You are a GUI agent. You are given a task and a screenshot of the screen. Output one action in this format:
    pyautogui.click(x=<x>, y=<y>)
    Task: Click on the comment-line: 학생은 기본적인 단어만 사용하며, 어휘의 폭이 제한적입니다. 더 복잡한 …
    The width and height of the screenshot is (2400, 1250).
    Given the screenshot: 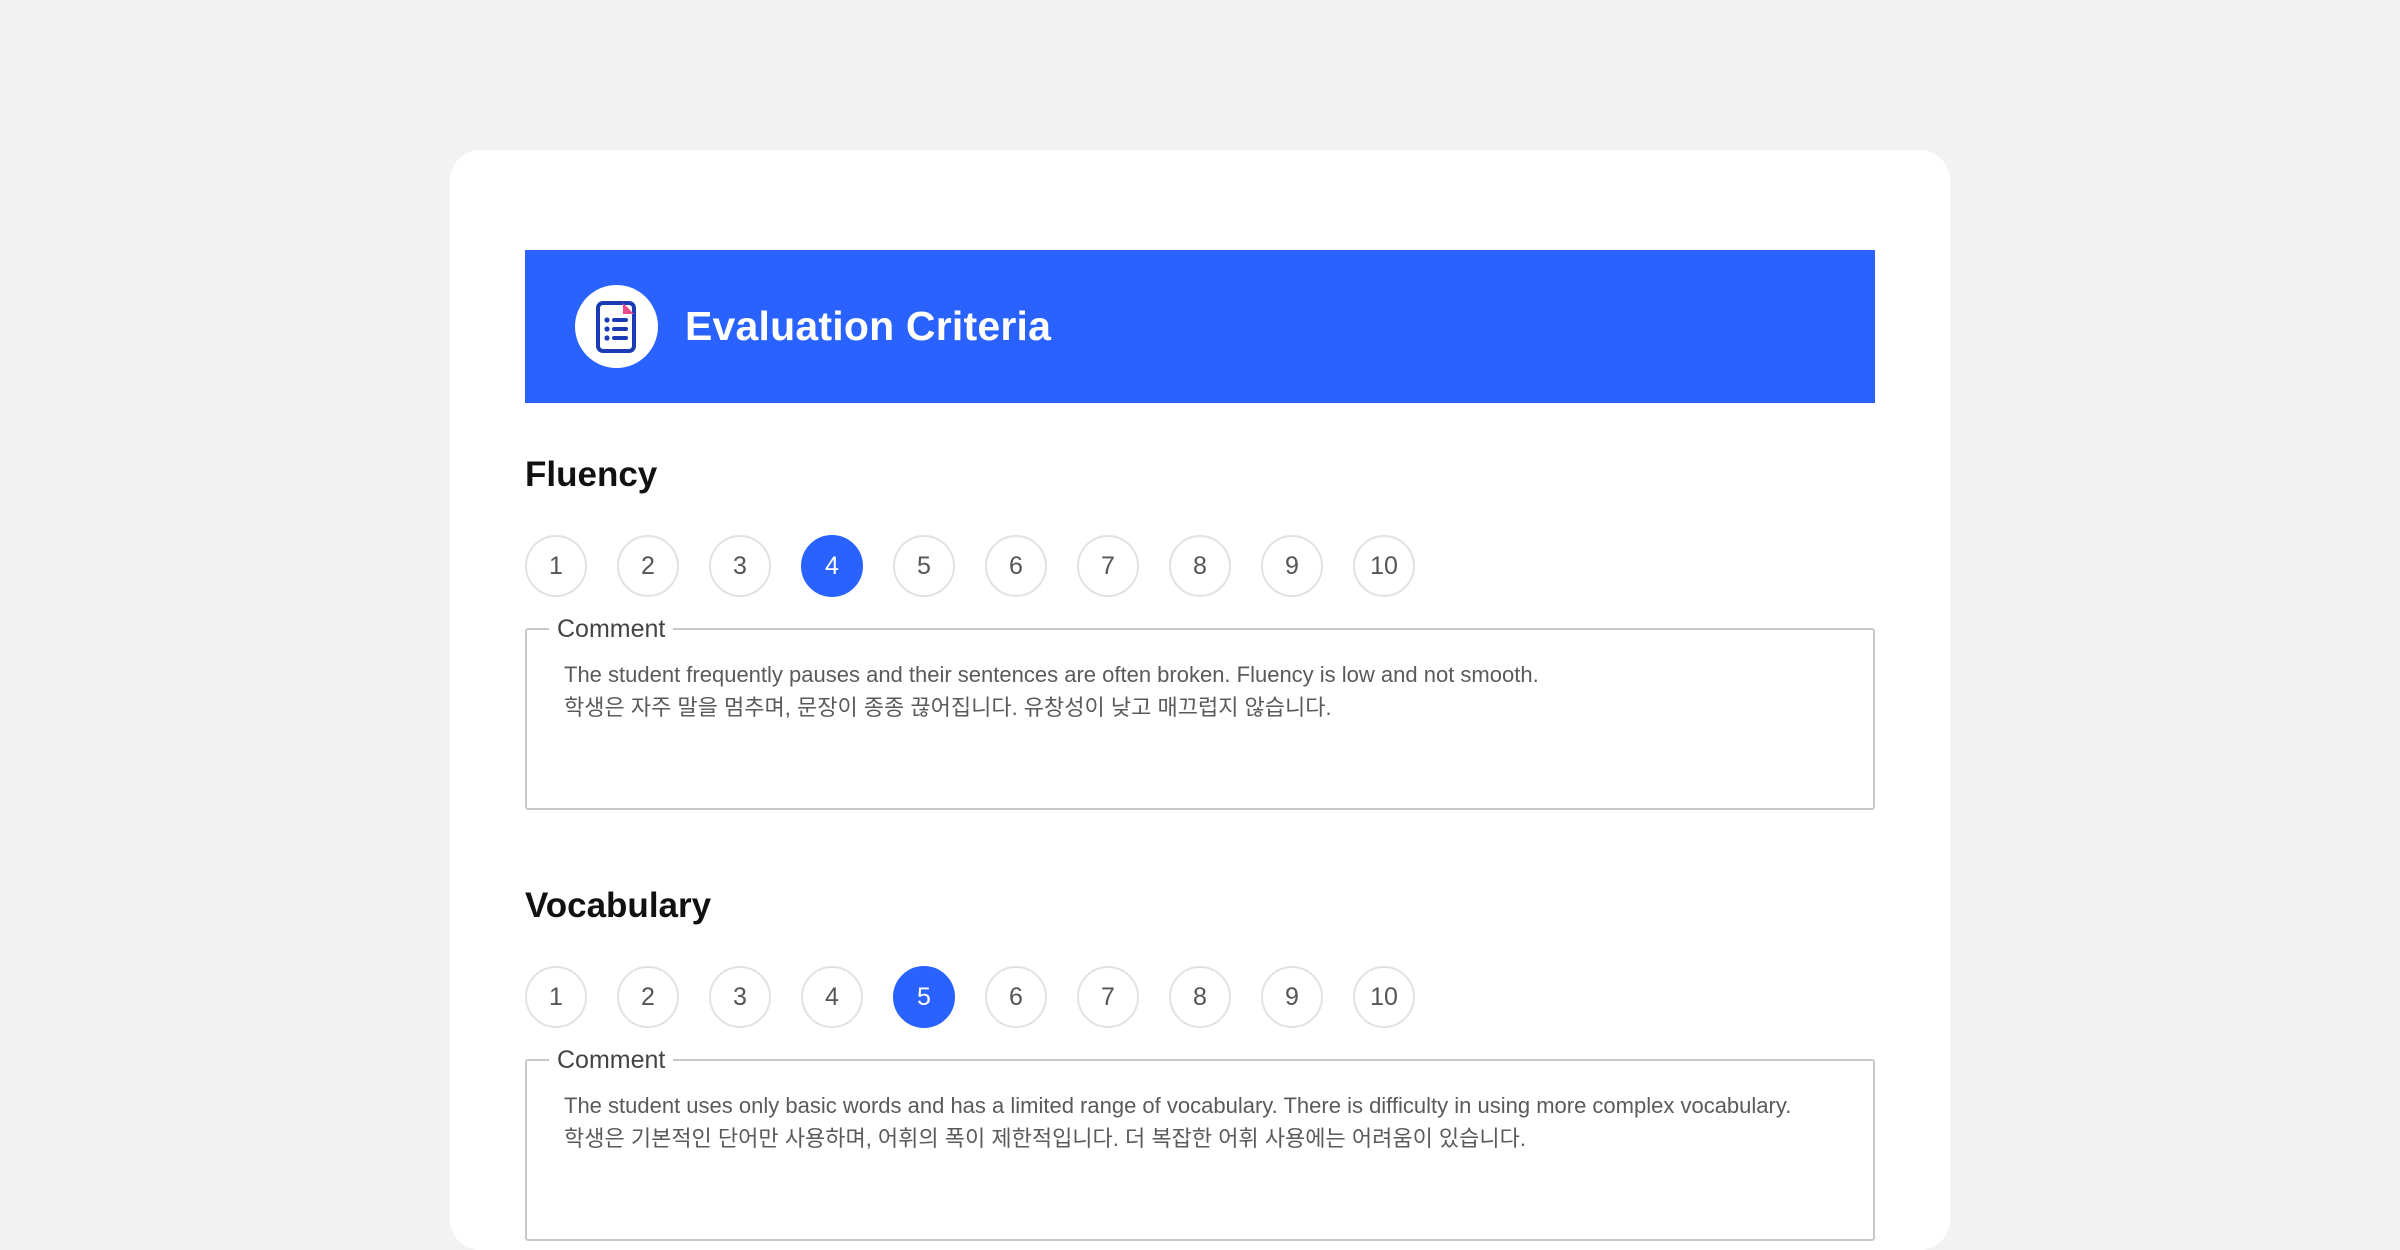 What is the action you would take?
    pyautogui.click(x=1045, y=1138)
    